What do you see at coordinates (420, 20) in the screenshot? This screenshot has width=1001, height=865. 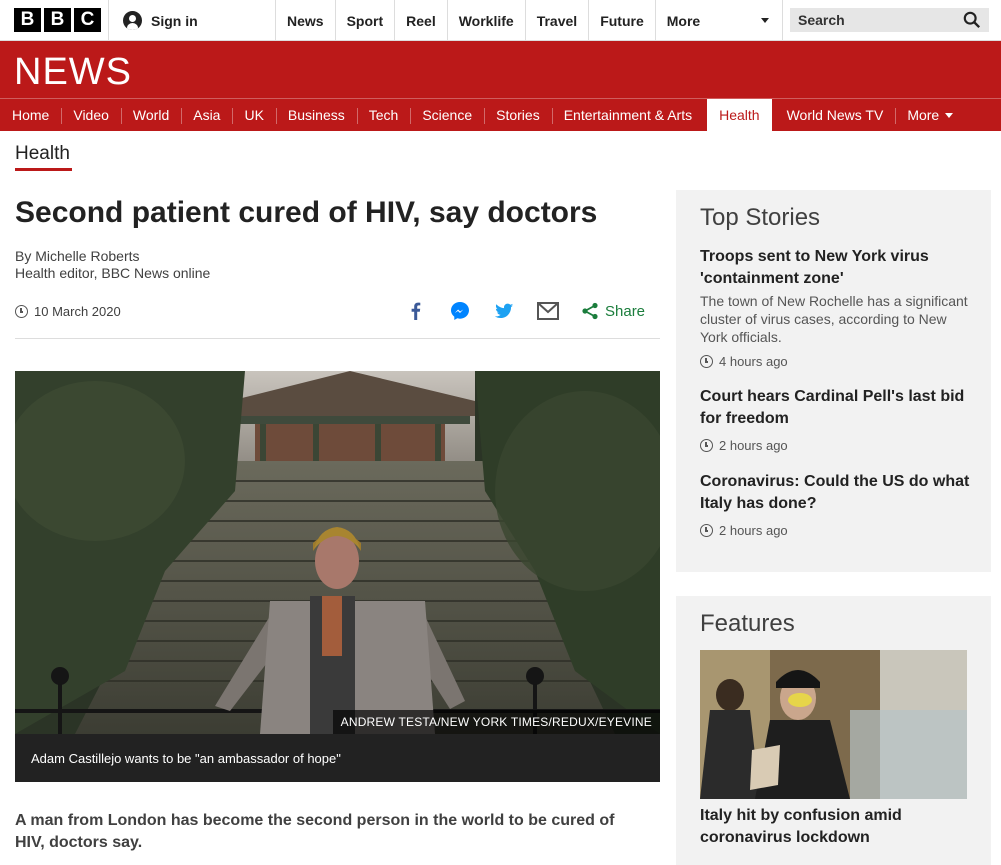 I see `global-nav-reel: Reel` at bounding box center [420, 20].